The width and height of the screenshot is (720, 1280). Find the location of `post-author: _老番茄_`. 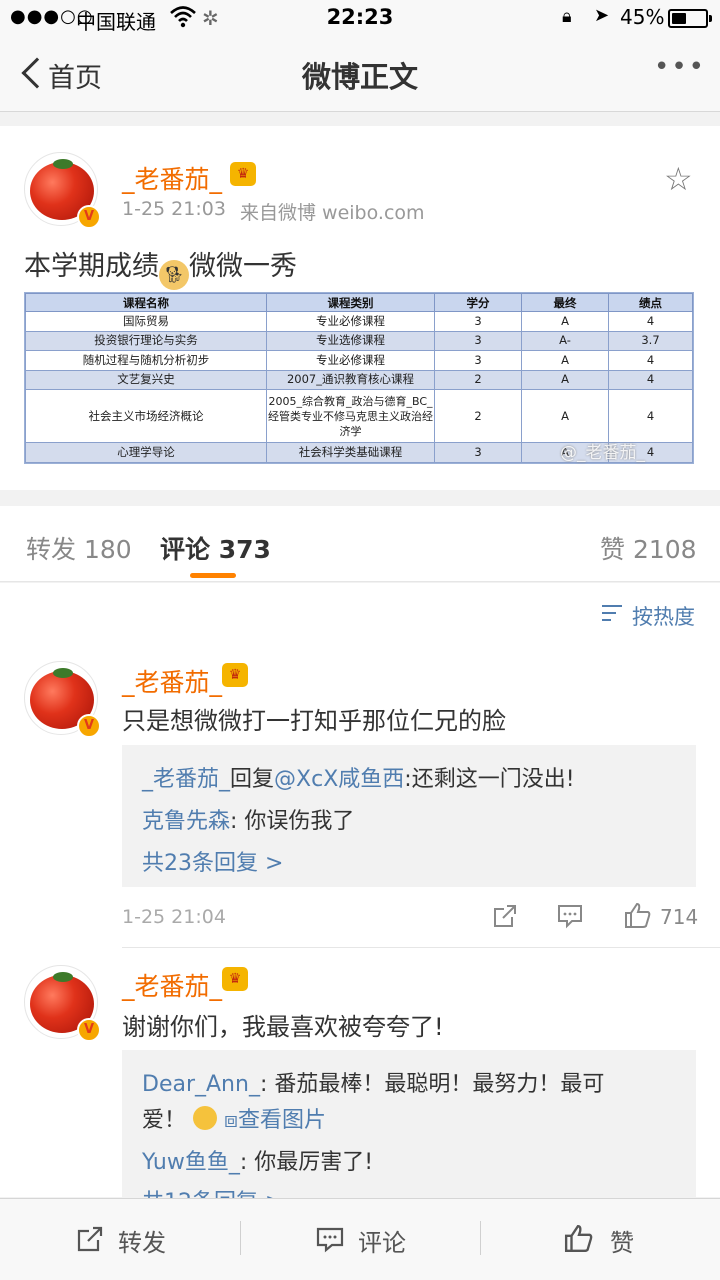

post-author: _老番茄_ is located at coordinates (172, 178).